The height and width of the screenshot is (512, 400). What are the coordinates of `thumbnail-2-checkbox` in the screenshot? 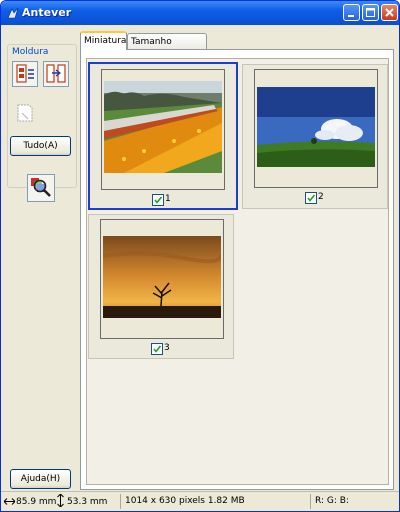 It's located at (311, 198).